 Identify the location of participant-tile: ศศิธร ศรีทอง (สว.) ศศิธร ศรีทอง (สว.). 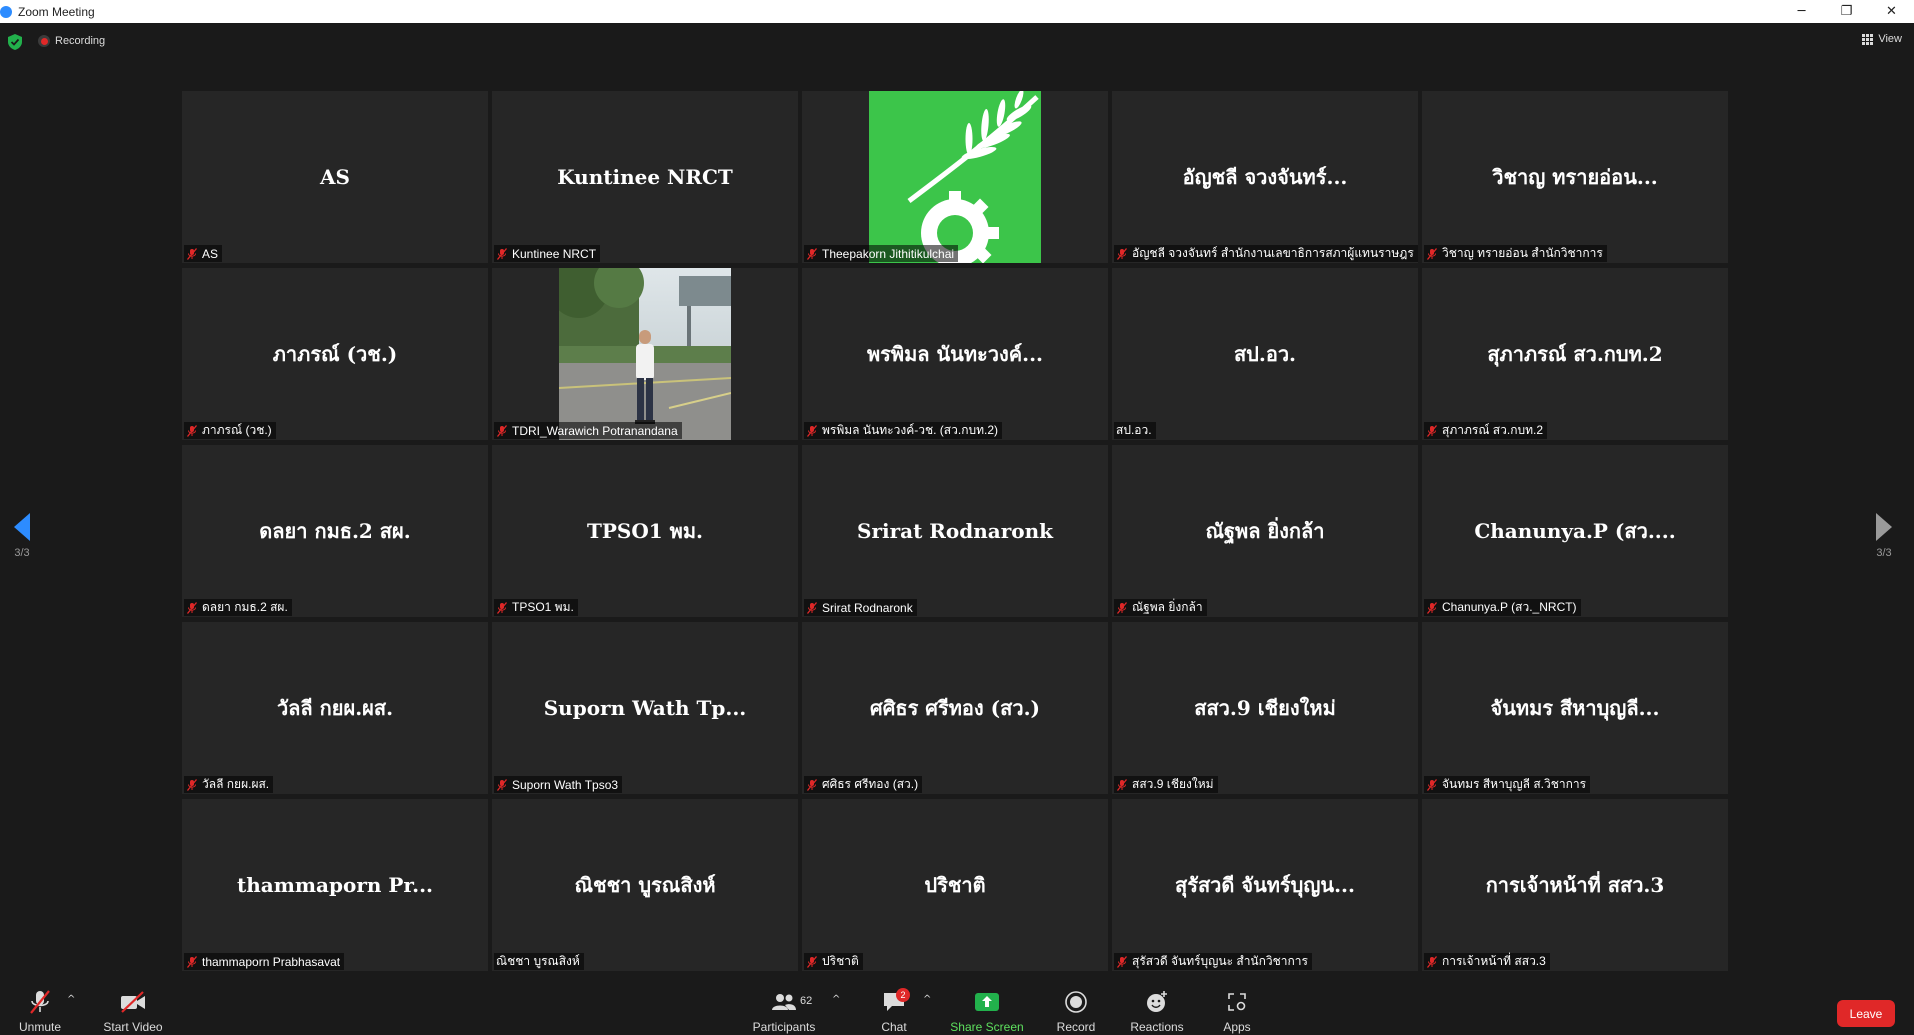
(955, 708).